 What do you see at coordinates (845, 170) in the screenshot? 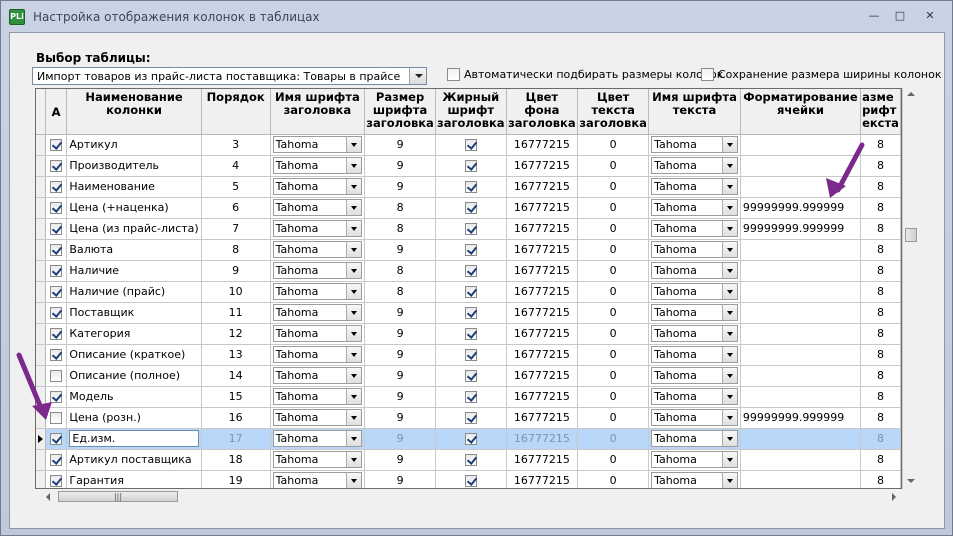
I see `annotation-arrow-format-icon` at bounding box center [845, 170].